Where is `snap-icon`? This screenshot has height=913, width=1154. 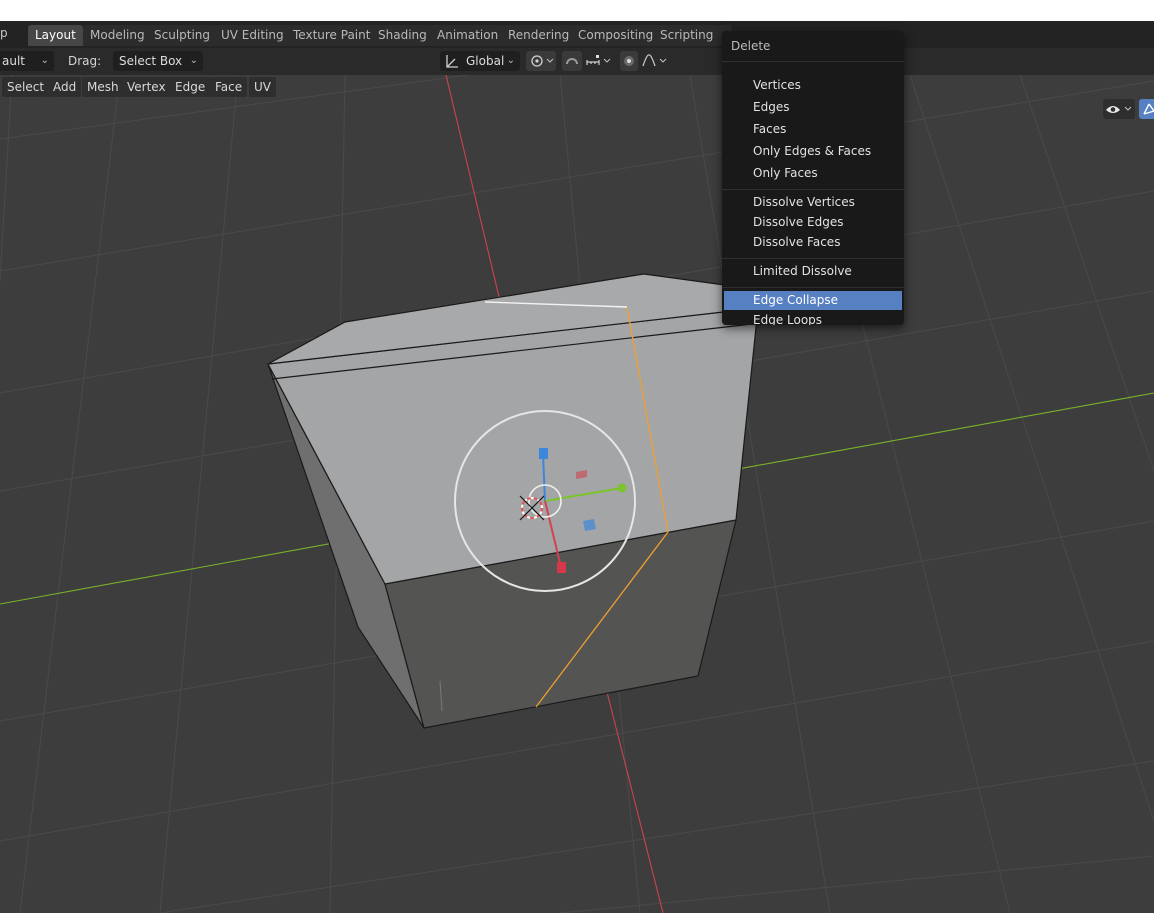
snap-icon is located at coordinates (572, 61).